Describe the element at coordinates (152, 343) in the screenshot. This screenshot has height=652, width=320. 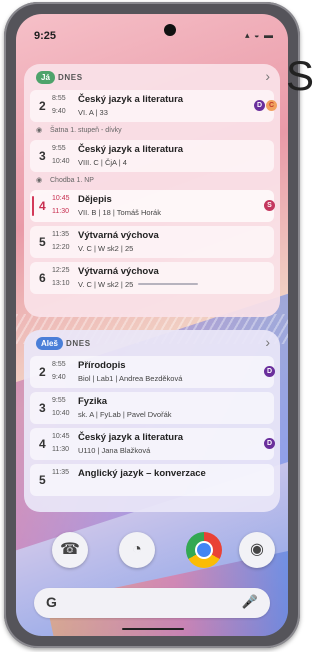
I see `widget-header: Aleš DNES ›` at that location.